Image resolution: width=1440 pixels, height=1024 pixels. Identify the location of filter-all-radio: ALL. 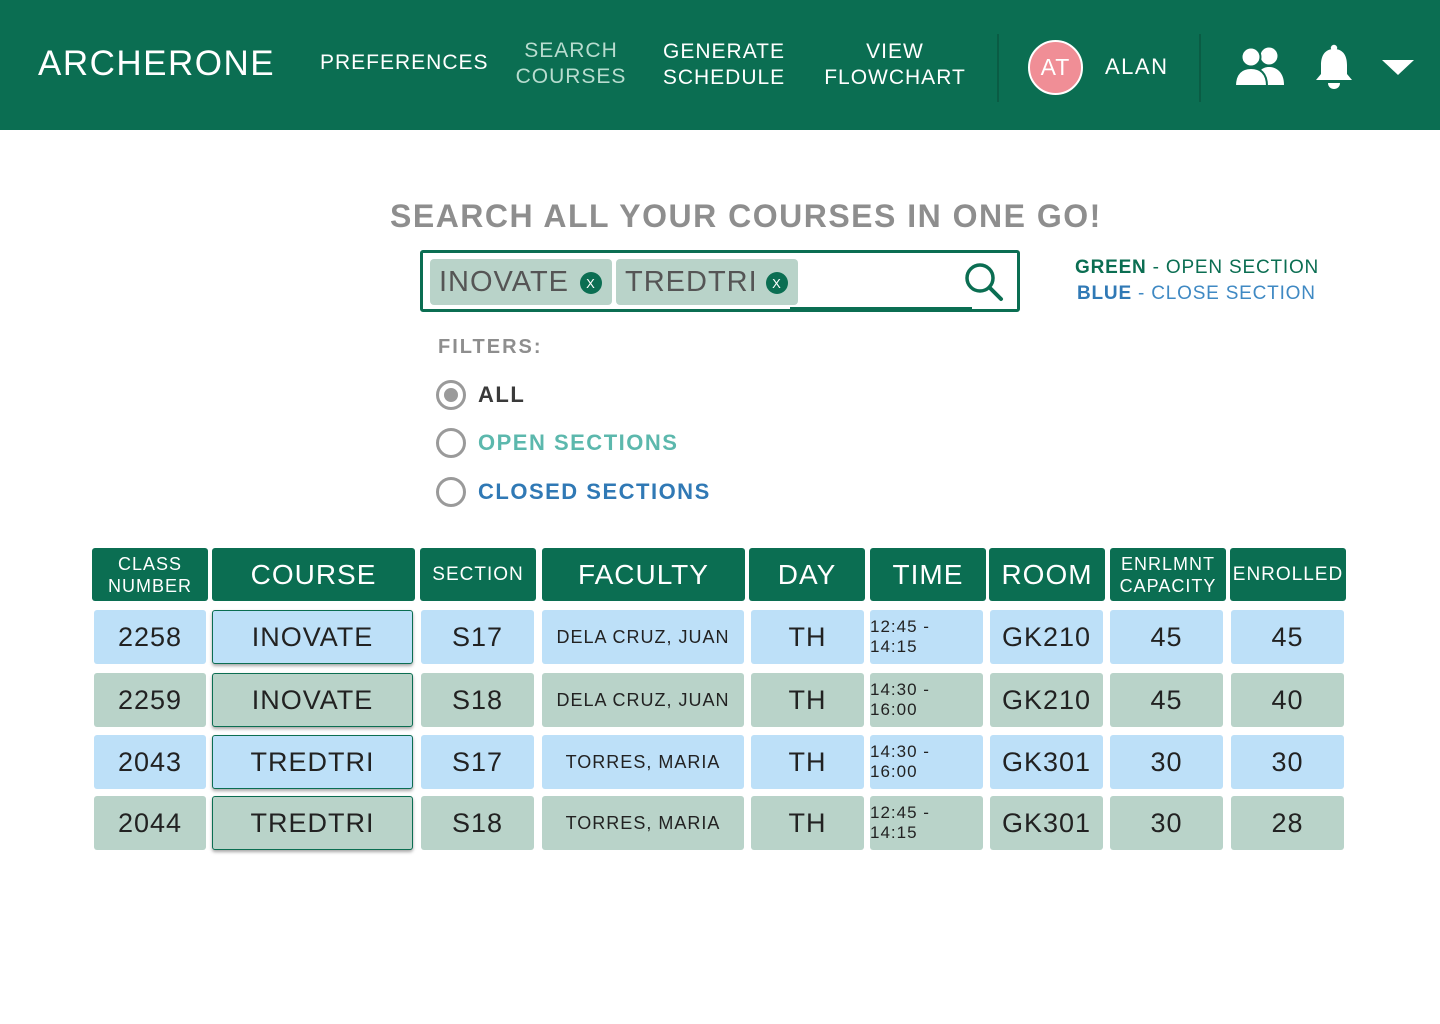
(480, 395).